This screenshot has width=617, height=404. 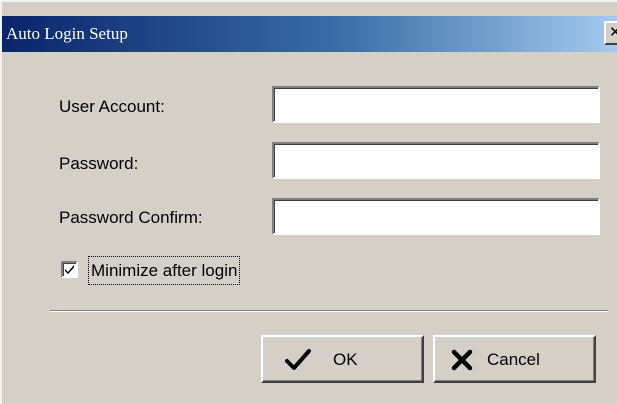 I want to click on close-button: ✕, so click(x=610, y=33).